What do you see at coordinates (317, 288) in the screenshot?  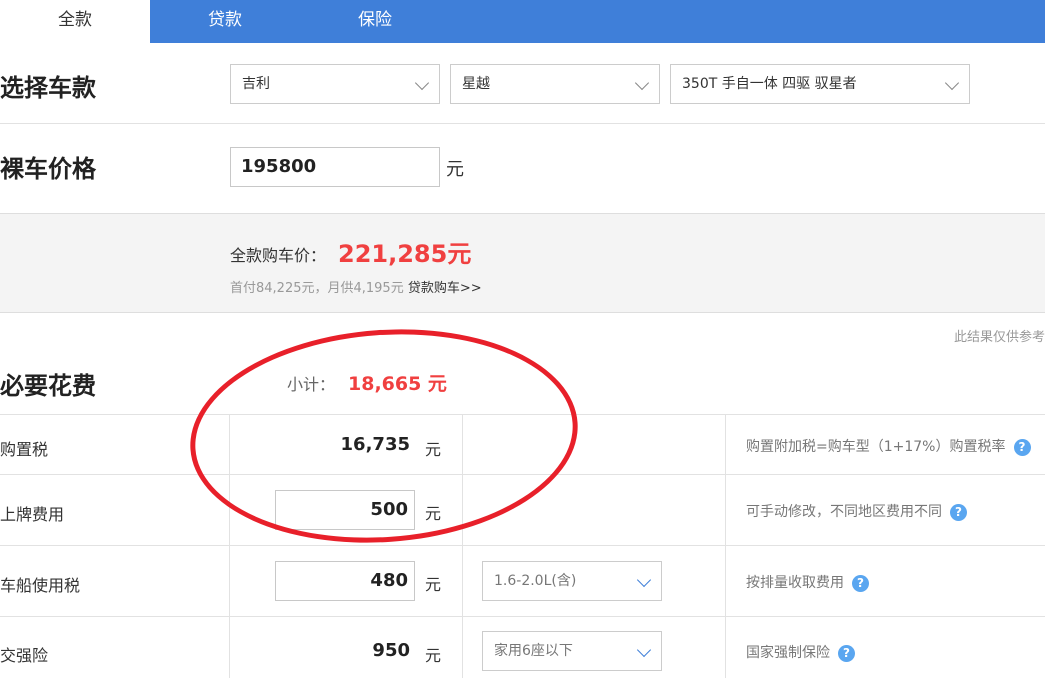 I see `loan-summary-text: 首付84,225元，月供4,195元` at bounding box center [317, 288].